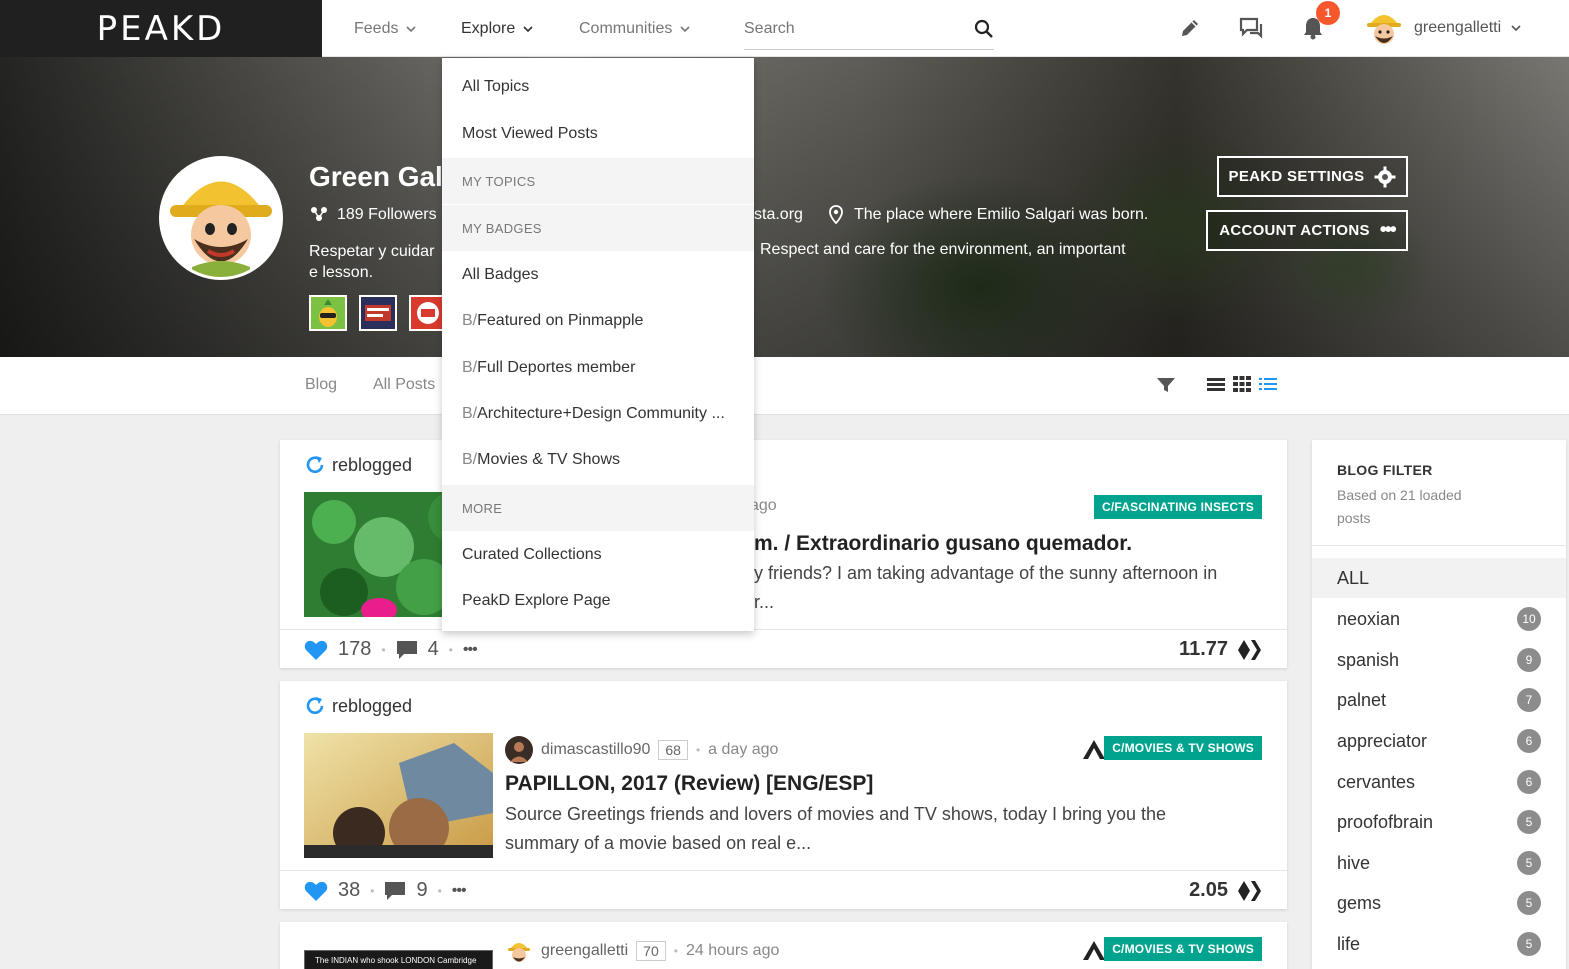  Describe the element at coordinates (398, 795) in the screenshot. I see `post-thumbnail` at that location.